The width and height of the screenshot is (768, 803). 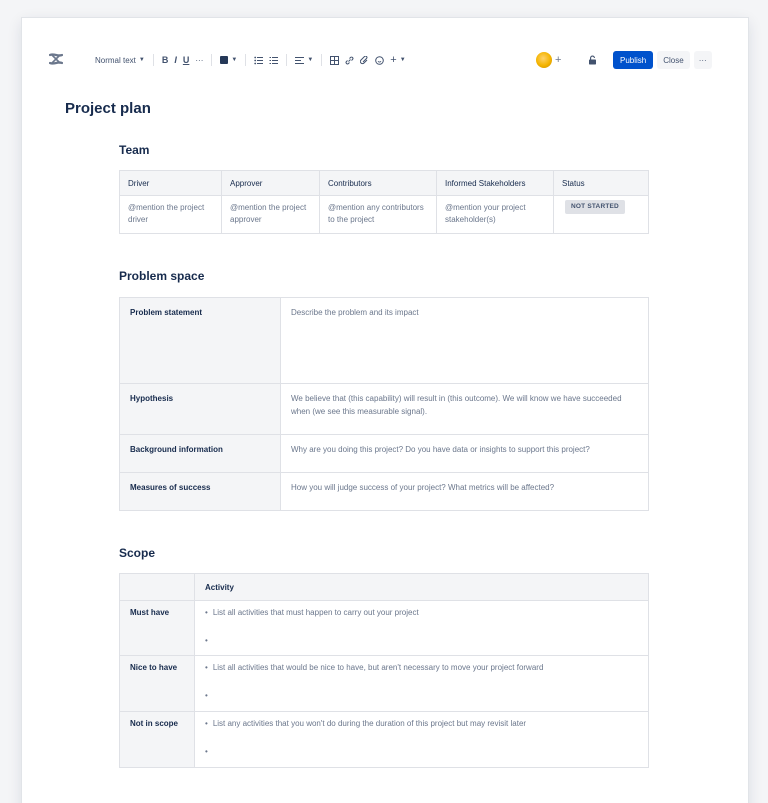 What do you see at coordinates (464, 340) in the screenshot?
I see `row-value: Describe the problem and its impact` at bounding box center [464, 340].